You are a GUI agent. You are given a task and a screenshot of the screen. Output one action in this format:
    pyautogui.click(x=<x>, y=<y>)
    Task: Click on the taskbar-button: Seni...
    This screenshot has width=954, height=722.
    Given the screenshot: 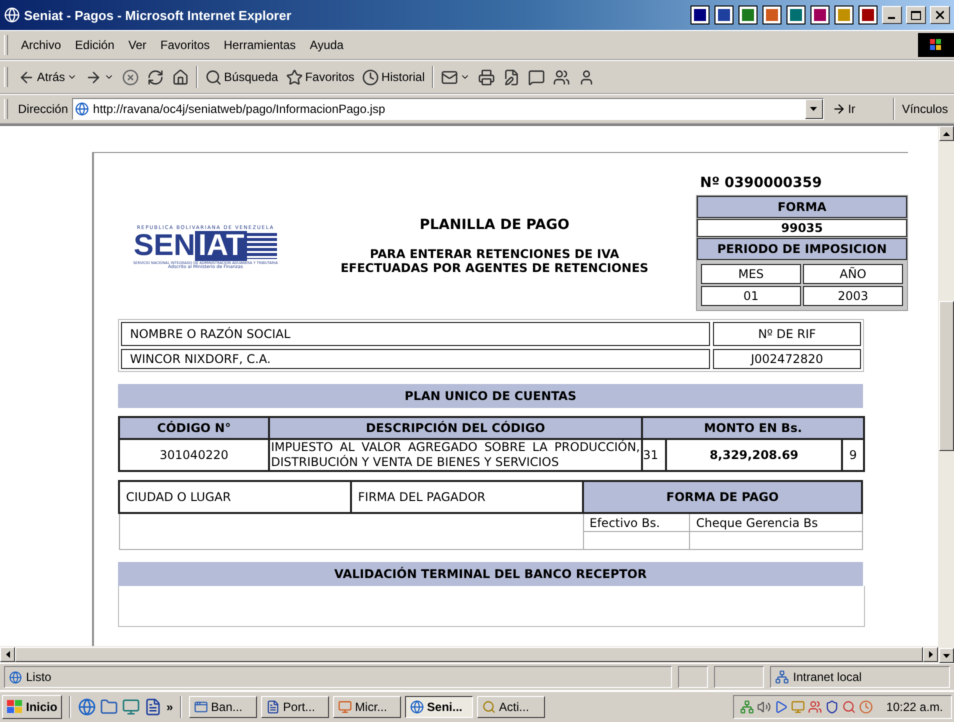 What is the action you would take?
    pyautogui.click(x=439, y=707)
    